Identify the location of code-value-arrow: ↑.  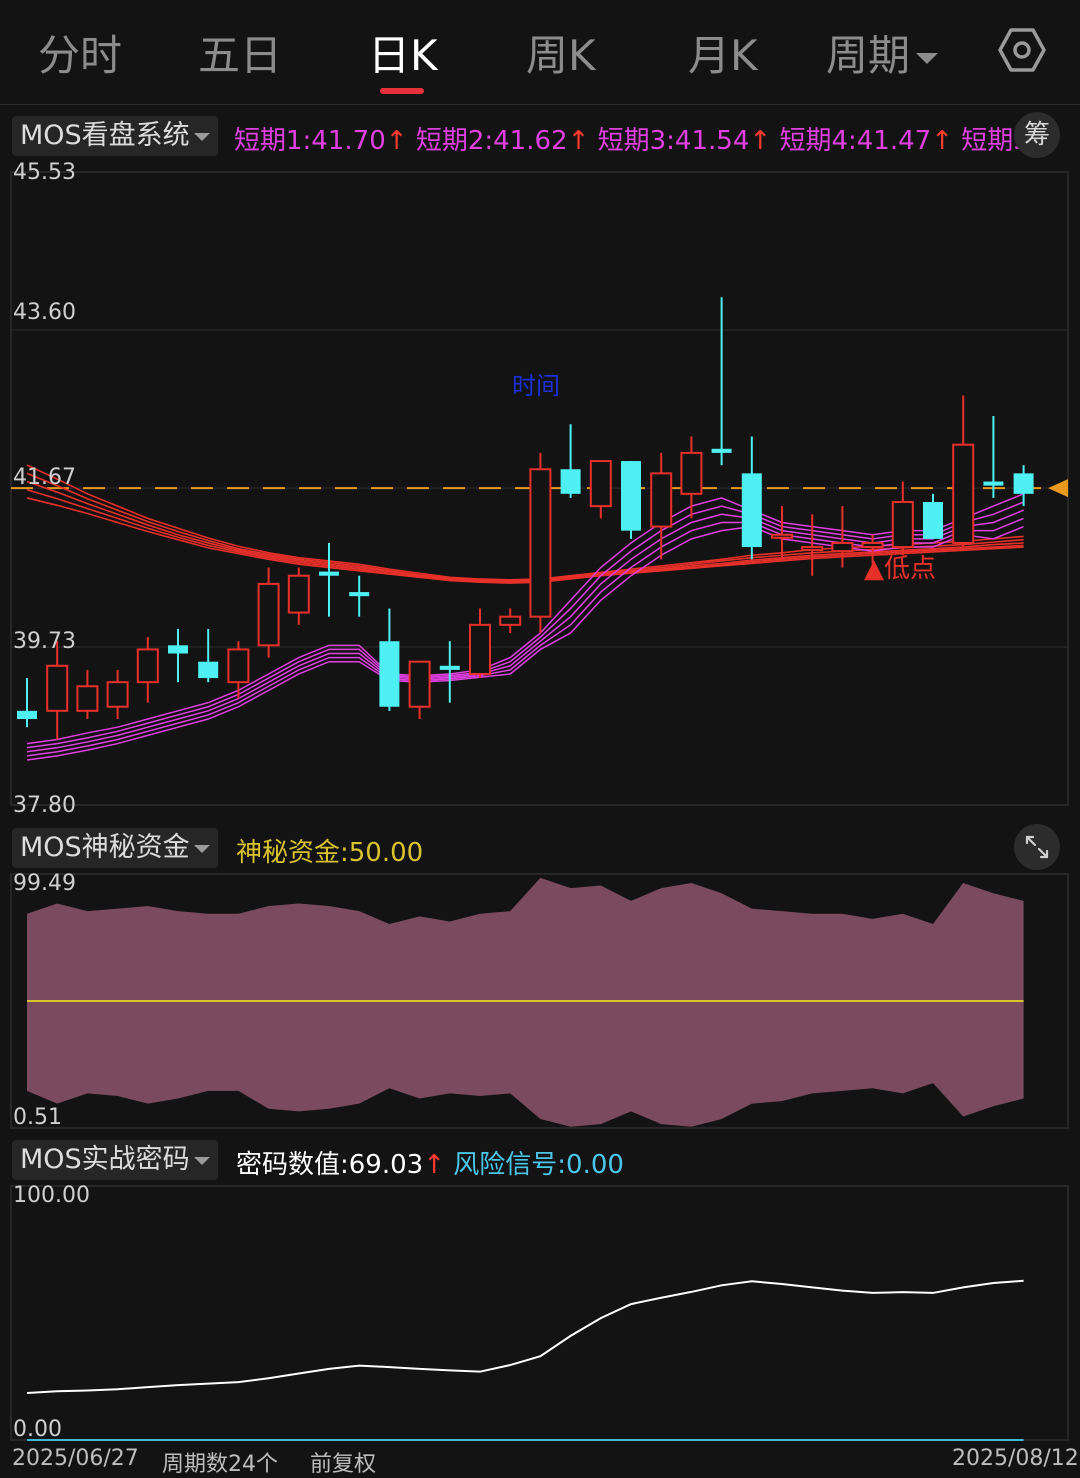
(434, 1165).